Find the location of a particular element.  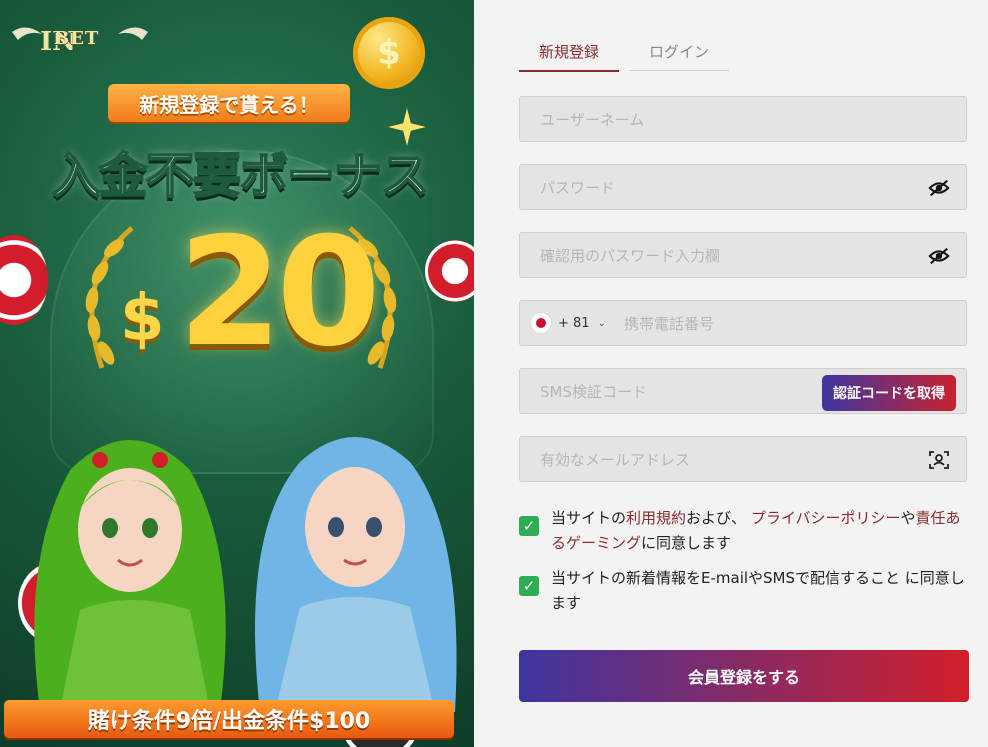

promo-headline: 入金不要ボーナス is located at coordinates (240, 176).